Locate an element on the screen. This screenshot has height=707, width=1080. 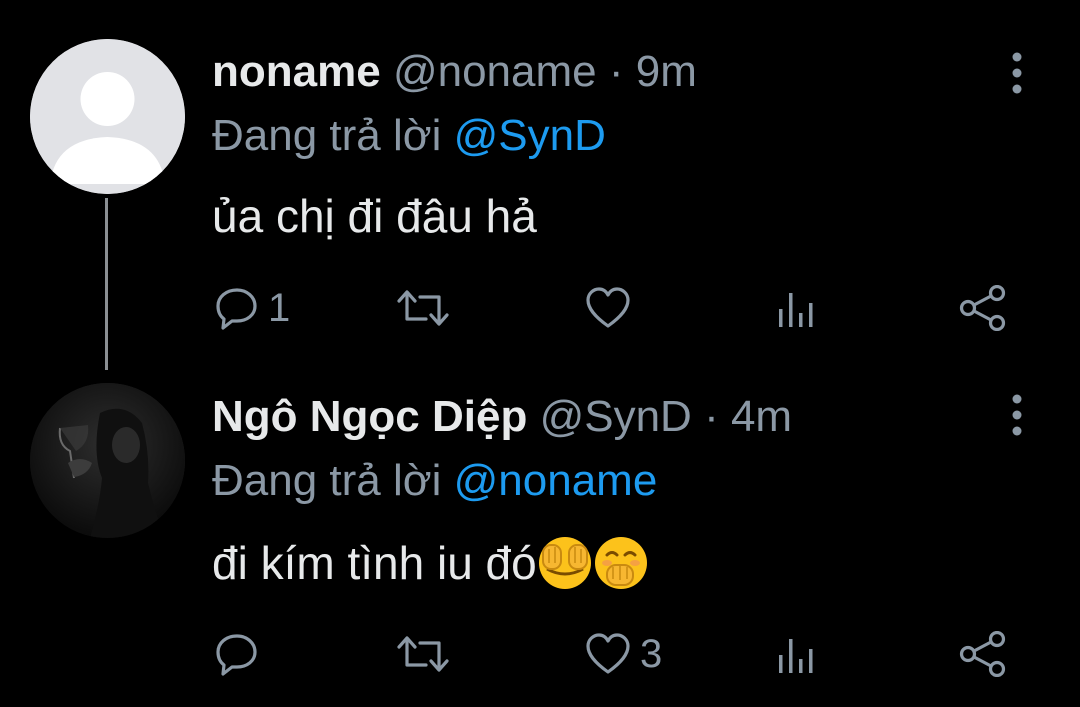
timestamp: 9m is located at coordinates (666, 71).